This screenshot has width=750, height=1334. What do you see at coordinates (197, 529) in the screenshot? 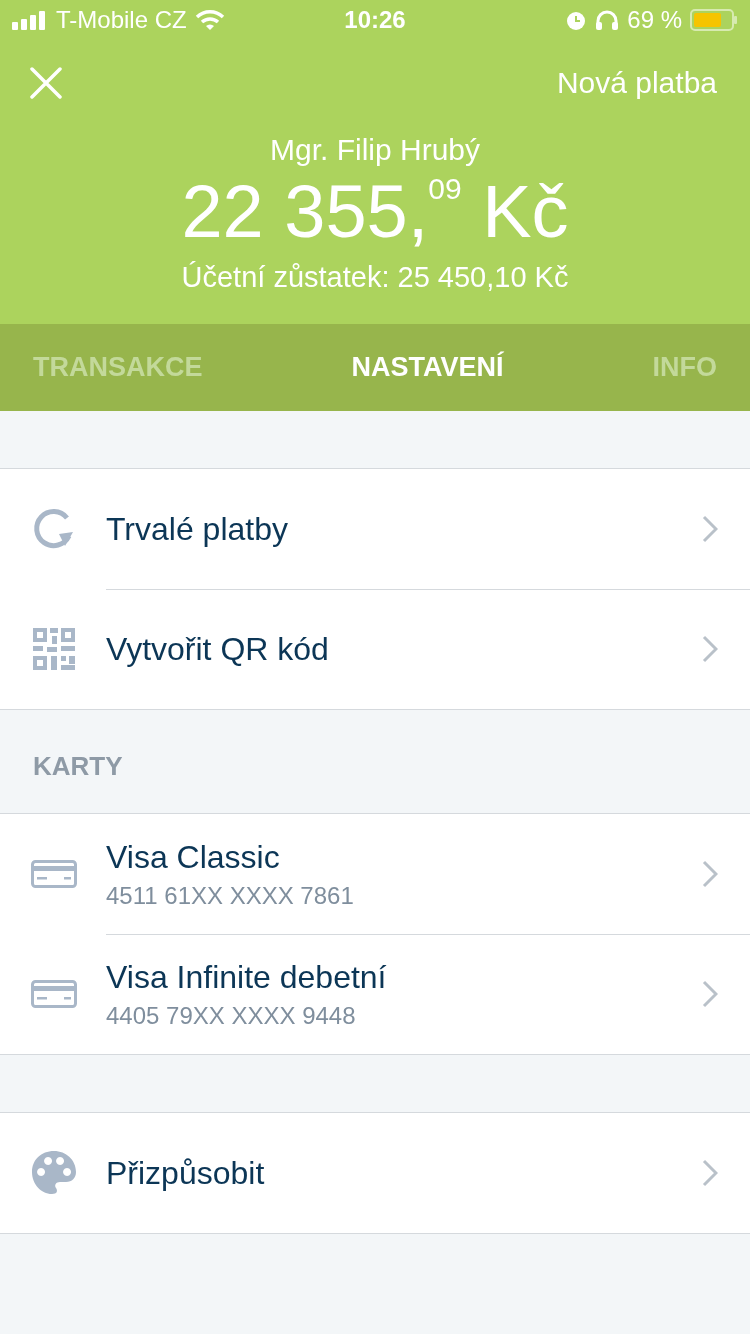
I see `row-title: Trvalé platby` at bounding box center [197, 529].